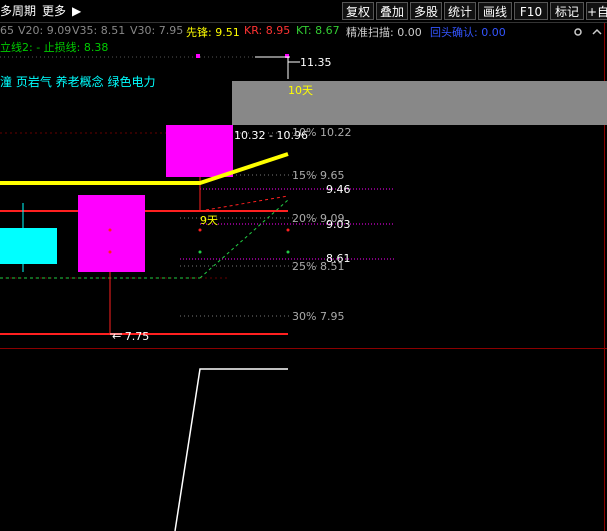  I want to click on mark-button: 标记, so click(567, 11).